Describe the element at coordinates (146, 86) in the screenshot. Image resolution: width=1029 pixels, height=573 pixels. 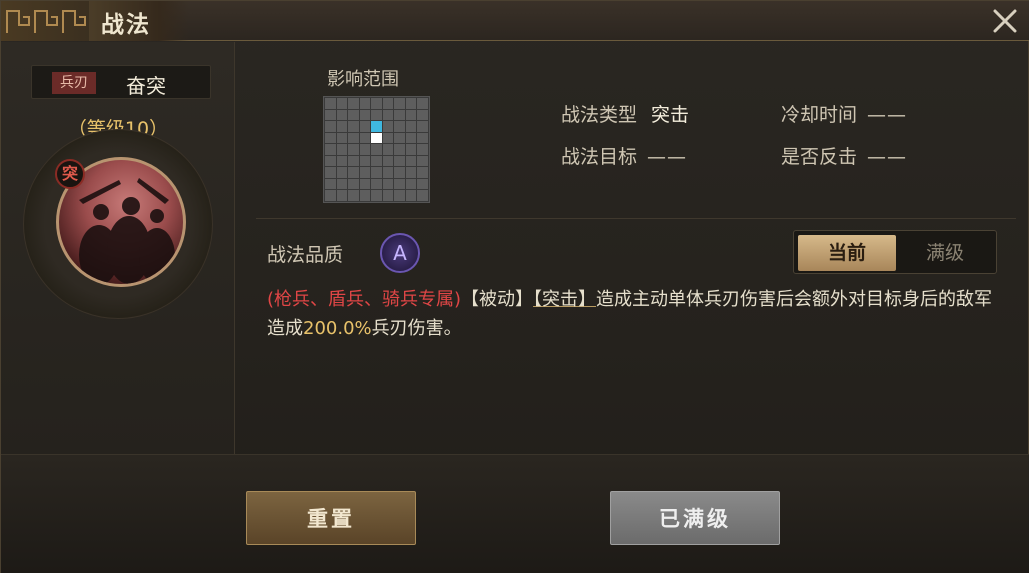
I see `skill-name: 奋突` at that location.